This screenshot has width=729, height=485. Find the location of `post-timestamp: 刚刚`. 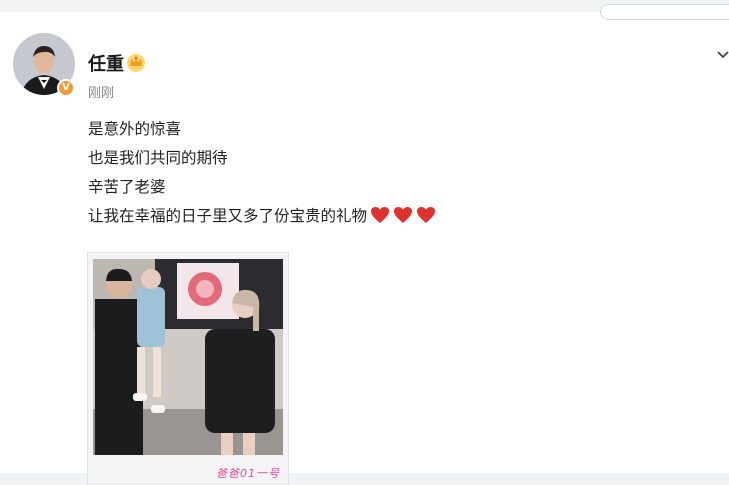

post-timestamp: 刚刚 is located at coordinates (101, 91).